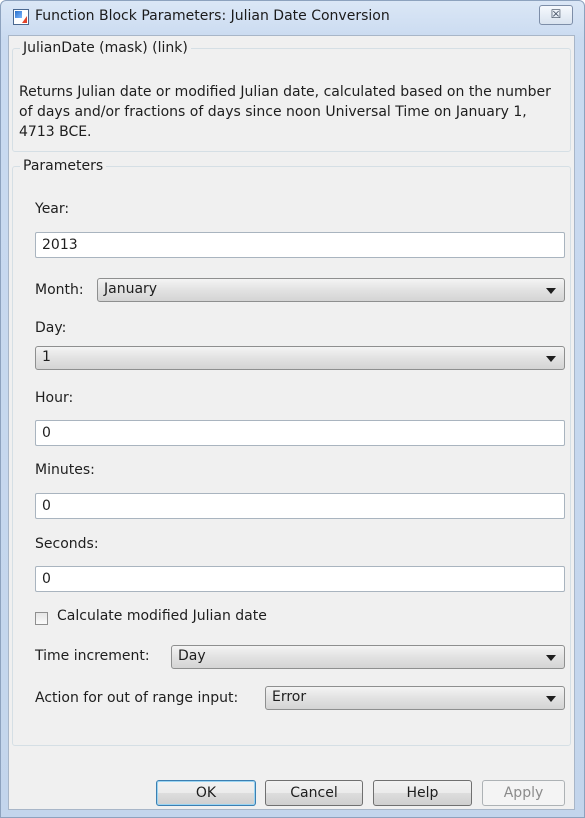  I want to click on hour-label: Hour:, so click(54, 398).